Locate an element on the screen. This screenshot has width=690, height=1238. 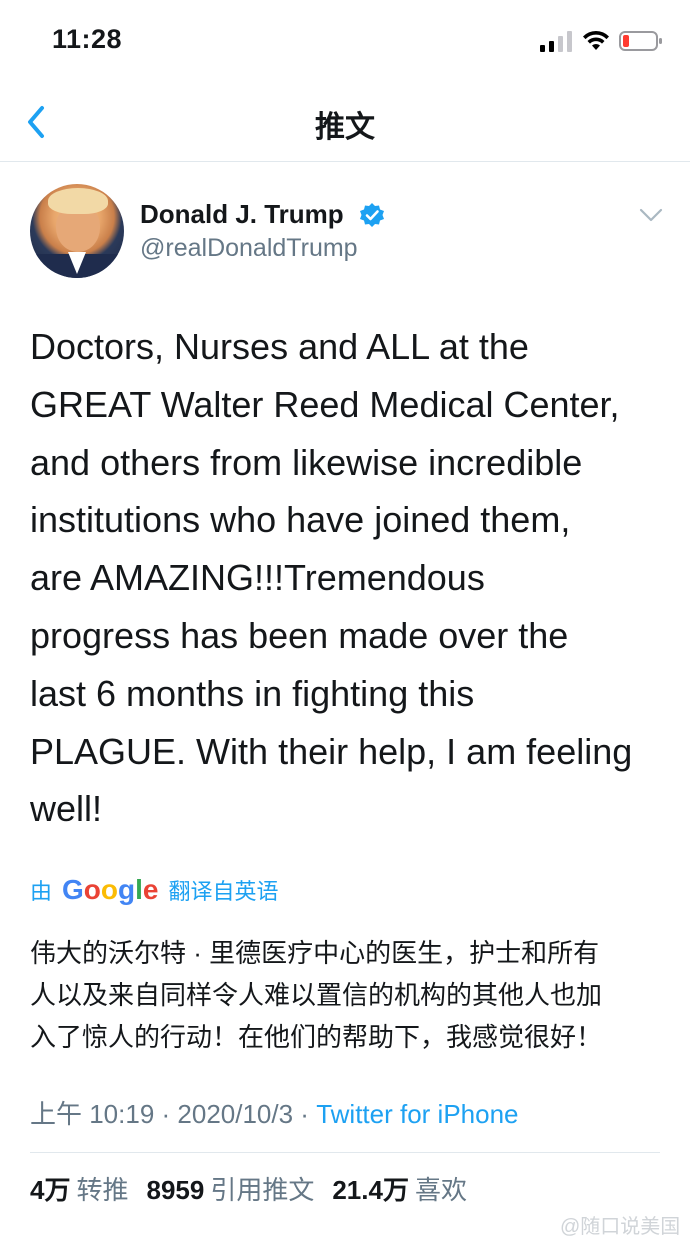
retweet-count: 4万 转推 is located at coordinates (79, 1188).